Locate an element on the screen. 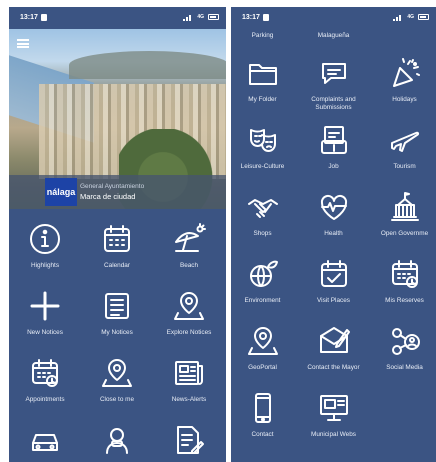  tile-open-governme: Open Governme is located at coordinates (402, 216).